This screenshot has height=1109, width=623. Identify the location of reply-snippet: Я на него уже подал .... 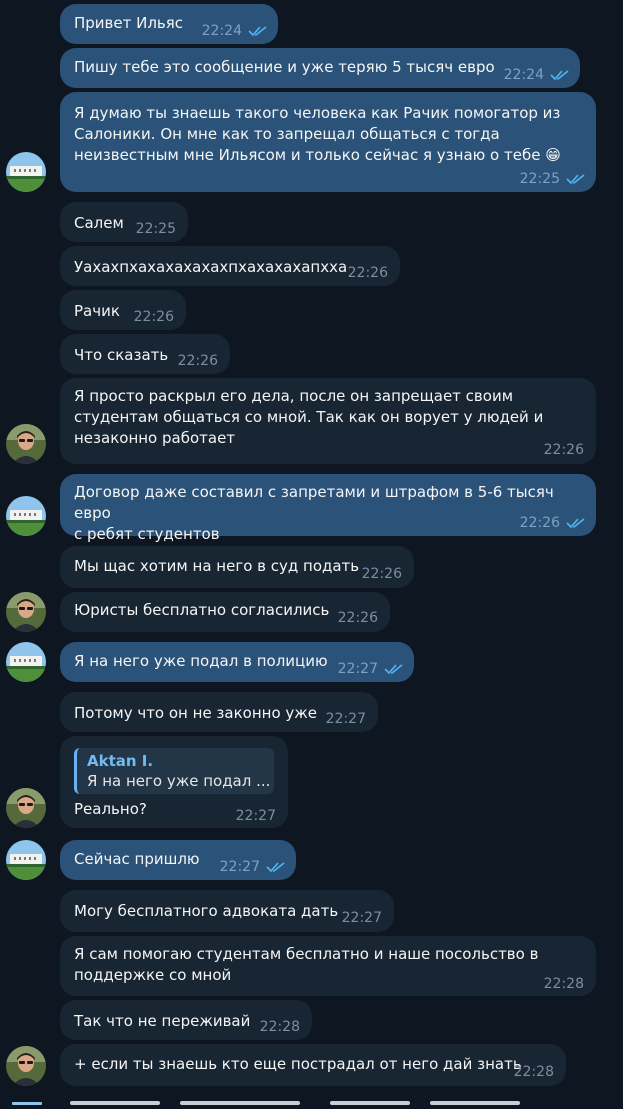
(179, 781).